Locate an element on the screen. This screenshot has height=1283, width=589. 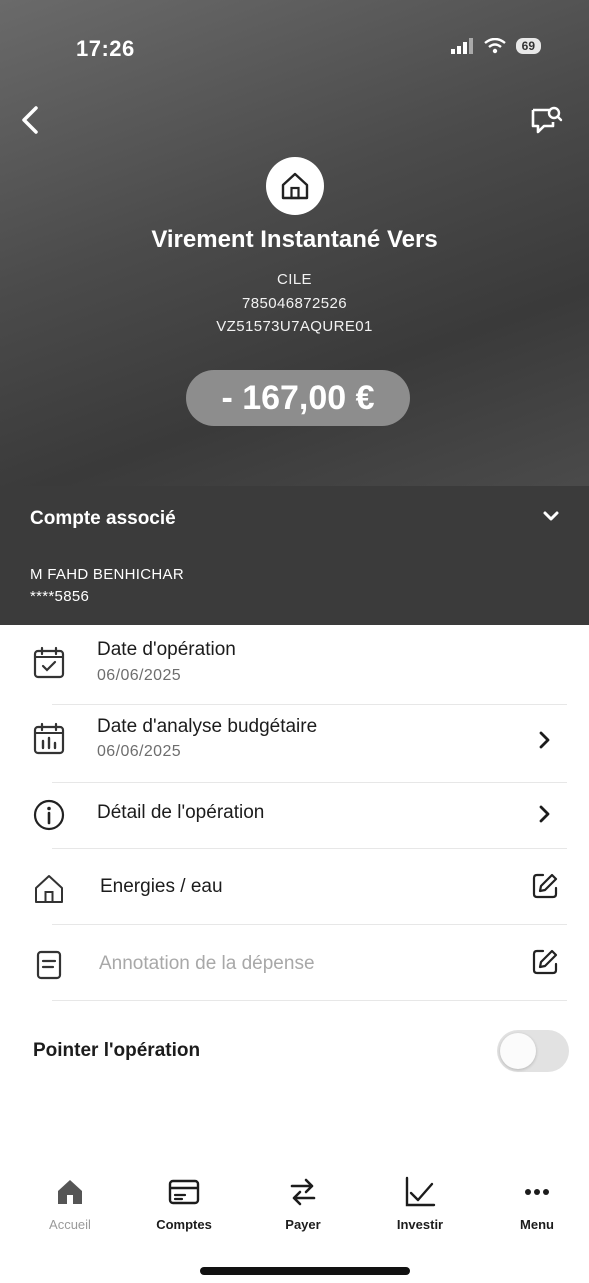
chevron-down-icon is located at coordinates (551, 516).